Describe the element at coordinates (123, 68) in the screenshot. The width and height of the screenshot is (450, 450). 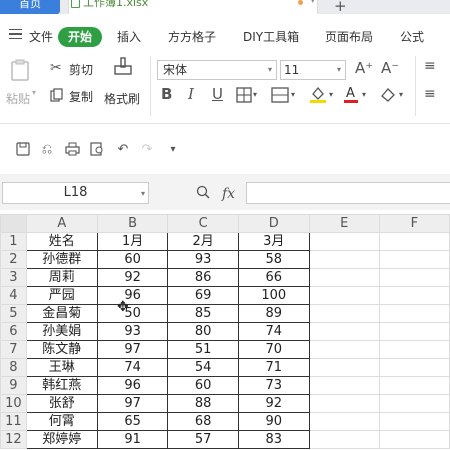
I see `format-painter-icon` at that location.